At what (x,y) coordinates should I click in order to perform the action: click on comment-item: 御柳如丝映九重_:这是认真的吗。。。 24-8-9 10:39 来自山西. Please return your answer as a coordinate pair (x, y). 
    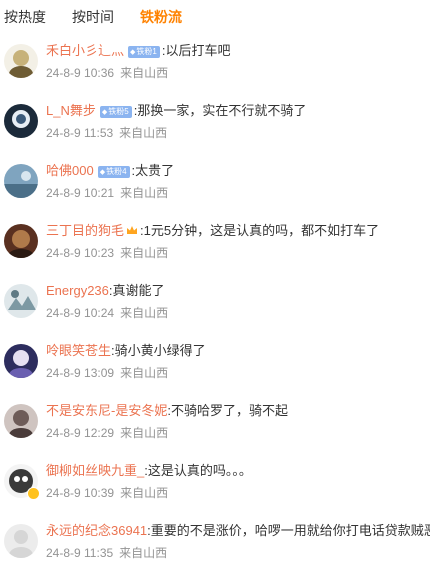
    Looking at the image, I should click on (215, 492).